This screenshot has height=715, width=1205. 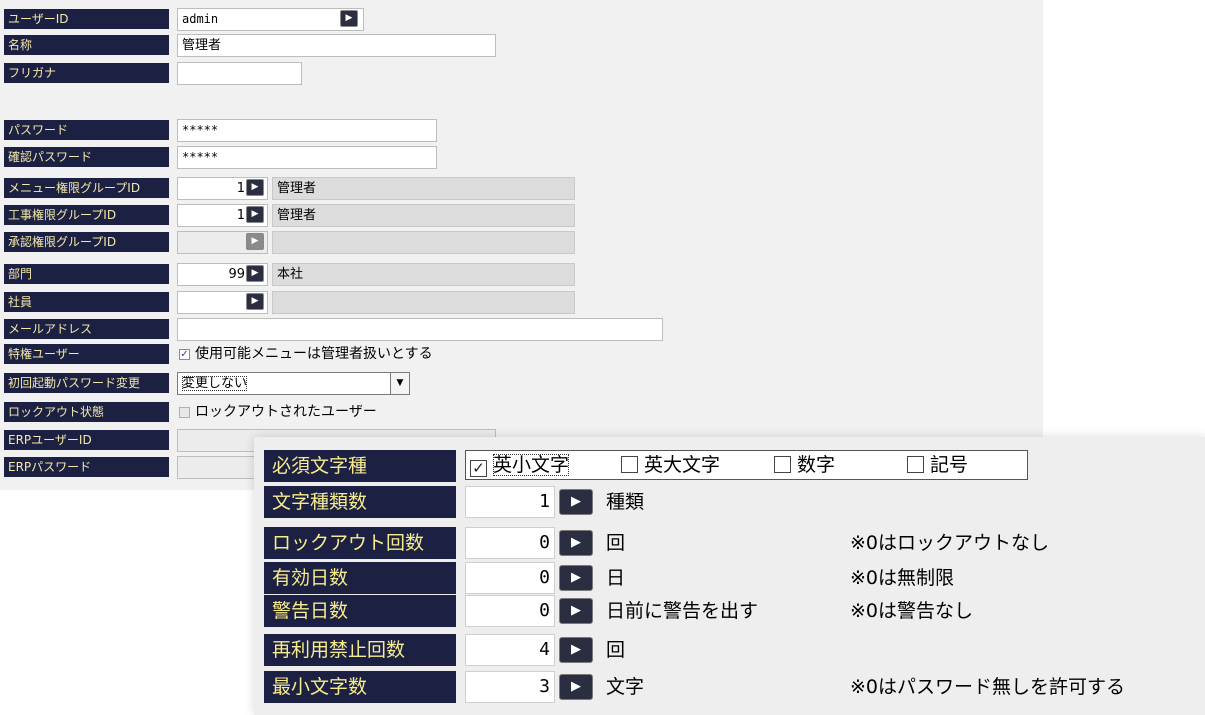 What do you see at coordinates (746, 465) in the screenshot?
I see `required-chars-options: ✓ 英小文字 英大文字 数字 記号` at bounding box center [746, 465].